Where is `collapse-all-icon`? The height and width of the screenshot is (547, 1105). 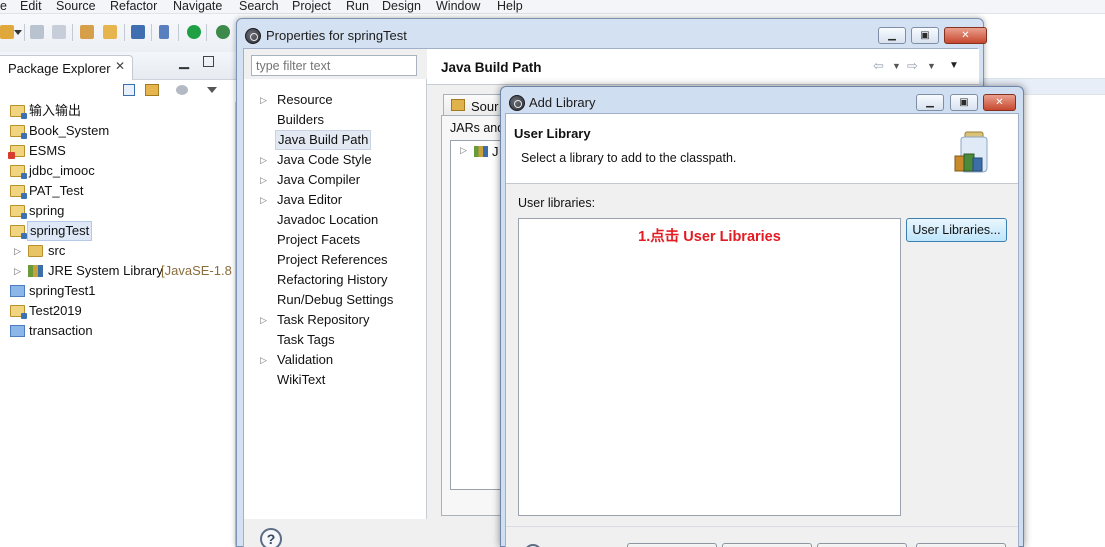 collapse-all-icon is located at coordinates (129, 90).